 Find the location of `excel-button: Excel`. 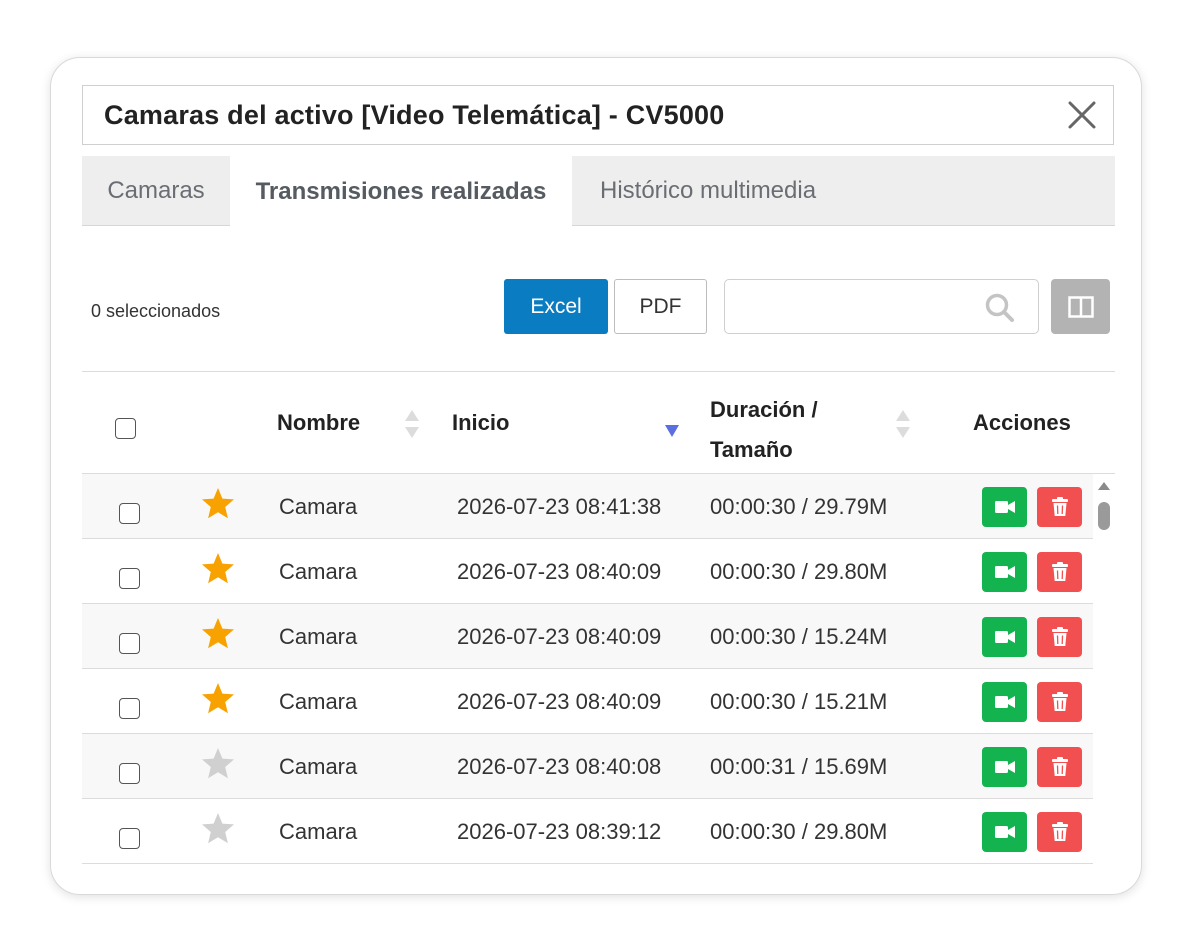

excel-button: Excel is located at coordinates (556, 306).